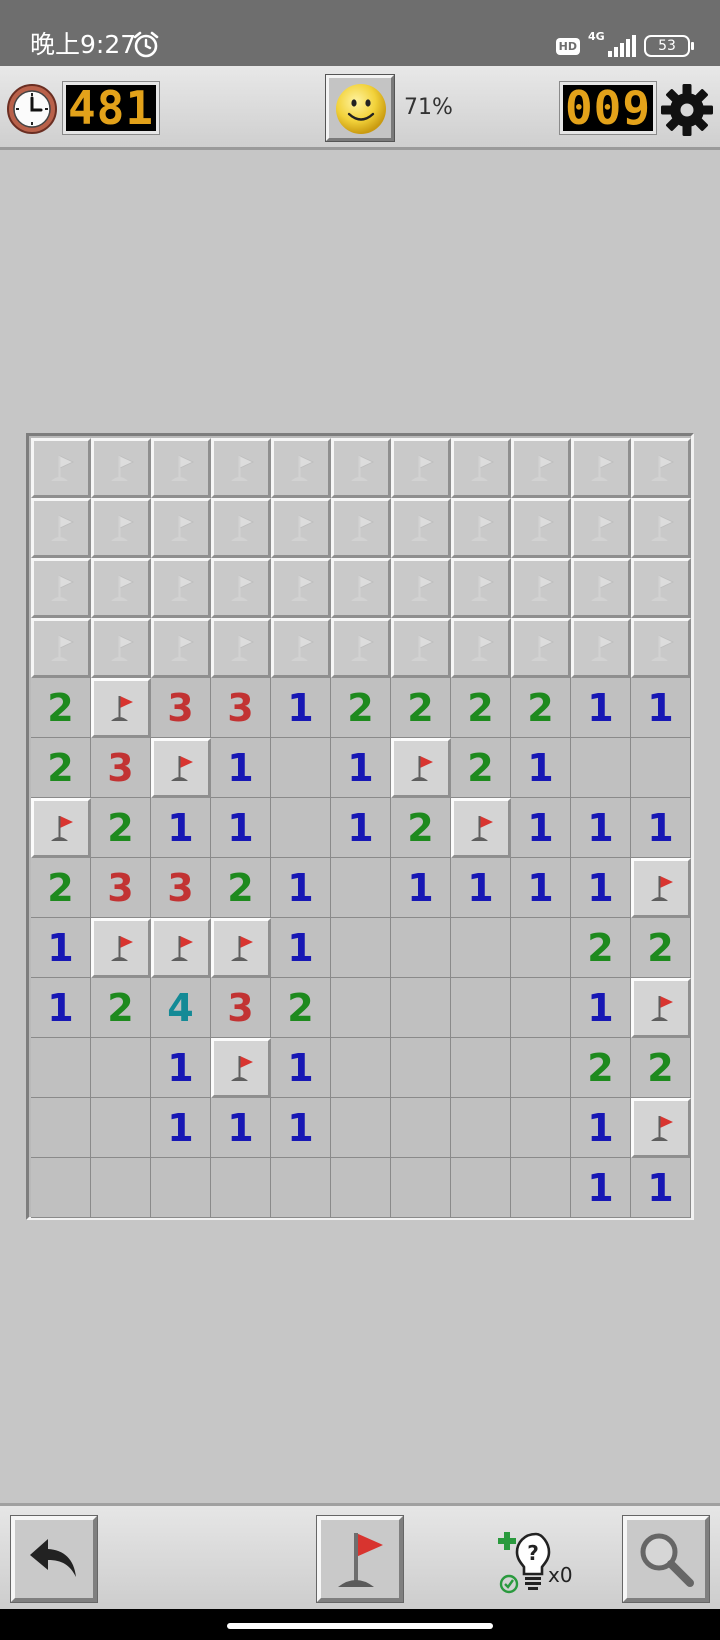 The height and width of the screenshot is (1640, 720). What do you see at coordinates (360, 1559) in the screenshot?
I see `flag-mode-button` at bounding box center [360, 1559].